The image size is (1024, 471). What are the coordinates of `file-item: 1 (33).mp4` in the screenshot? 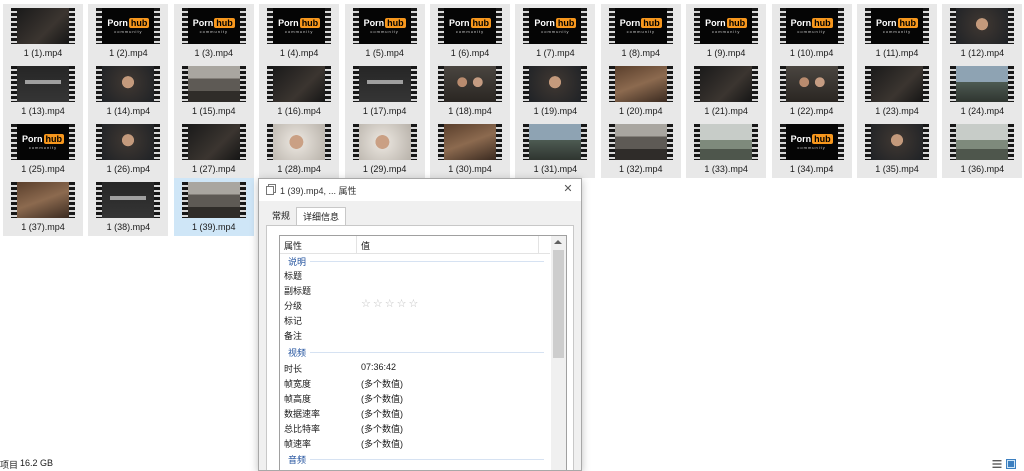 It's located at (726, 149).